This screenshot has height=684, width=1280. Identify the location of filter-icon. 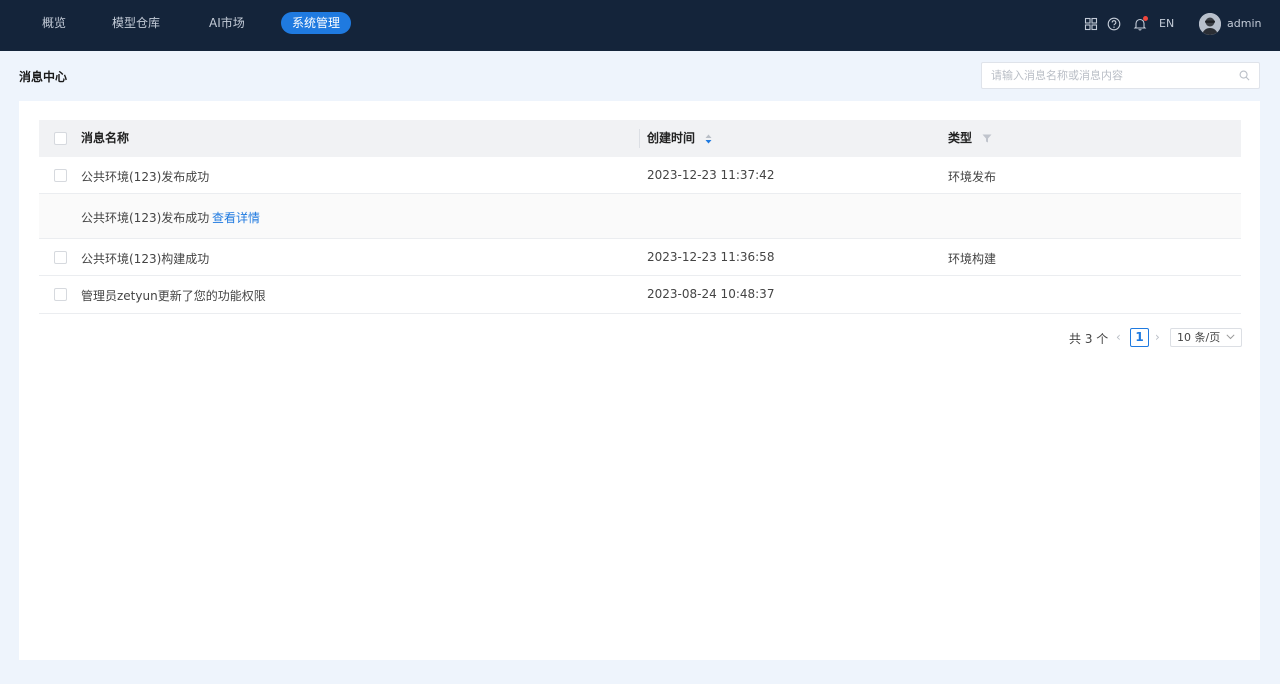
(987, 138).